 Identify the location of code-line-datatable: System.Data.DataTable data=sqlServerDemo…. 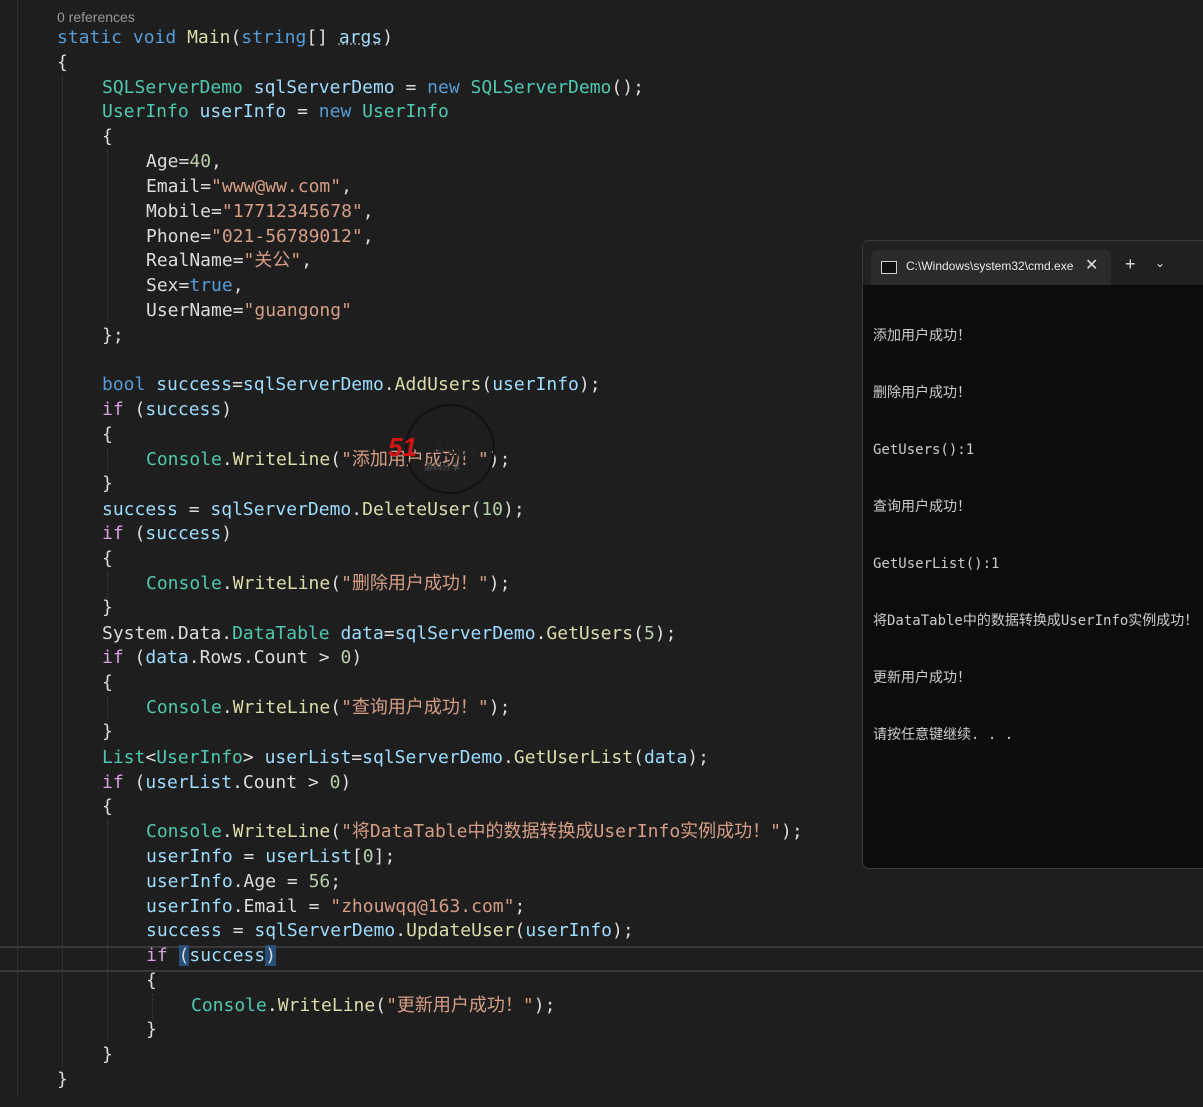
(389, 634).